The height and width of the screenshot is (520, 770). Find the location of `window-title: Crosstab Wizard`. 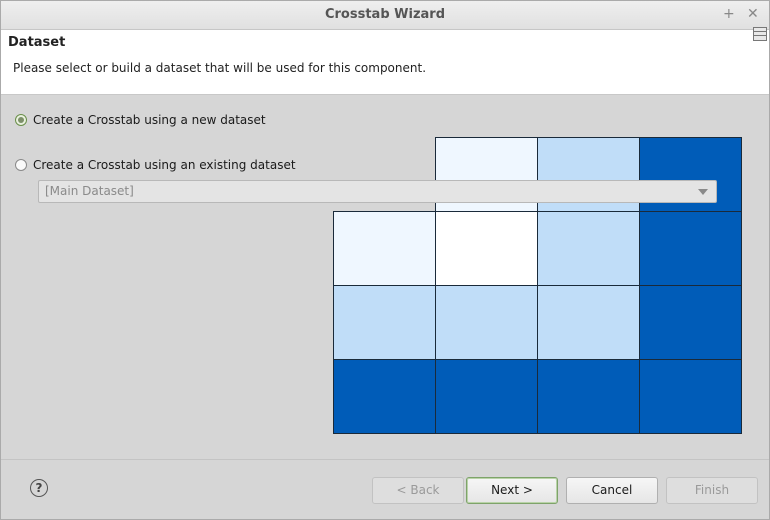

window-title: Crosstab Wizard is located at coordinates (385, 14).